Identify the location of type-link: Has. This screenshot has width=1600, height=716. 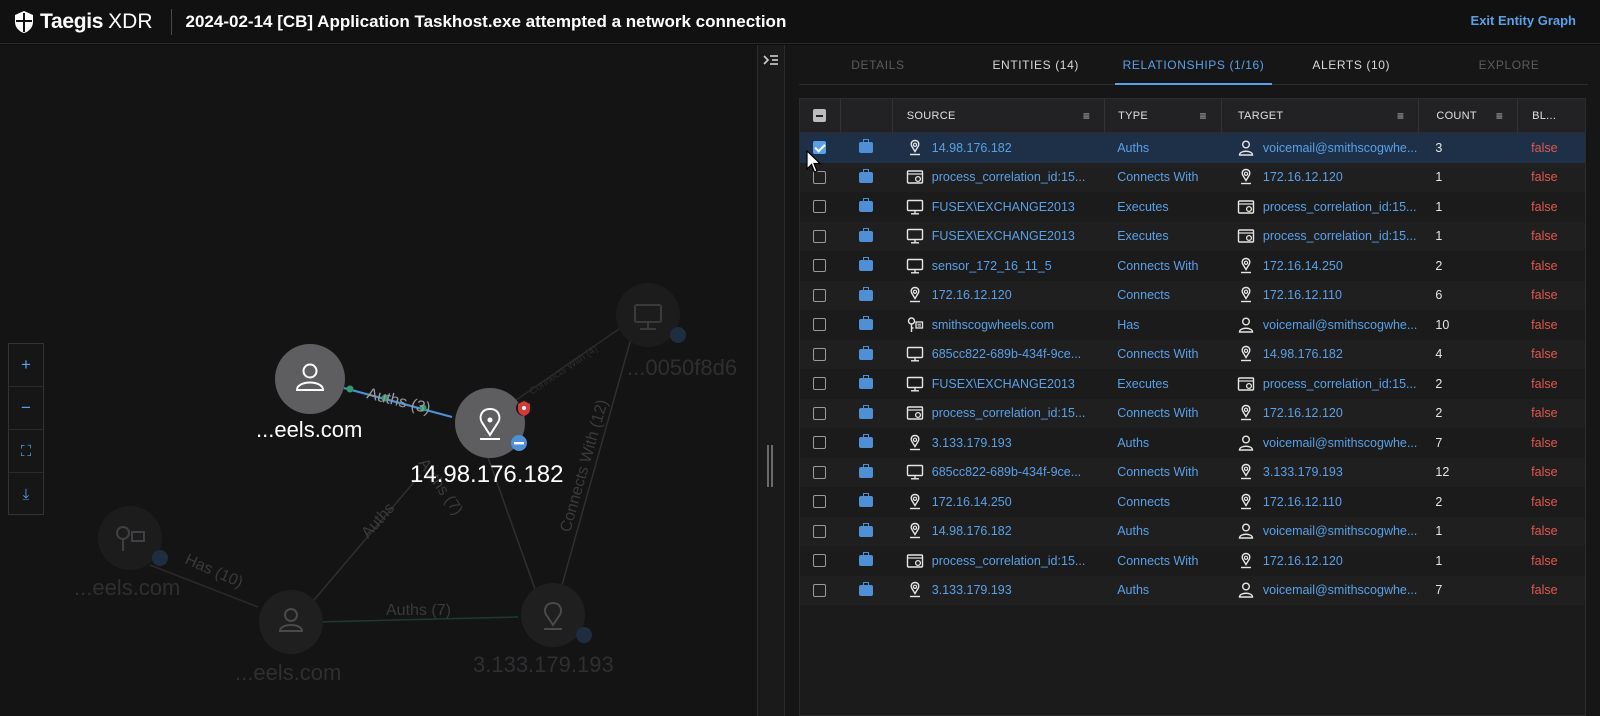
(1128, 325).